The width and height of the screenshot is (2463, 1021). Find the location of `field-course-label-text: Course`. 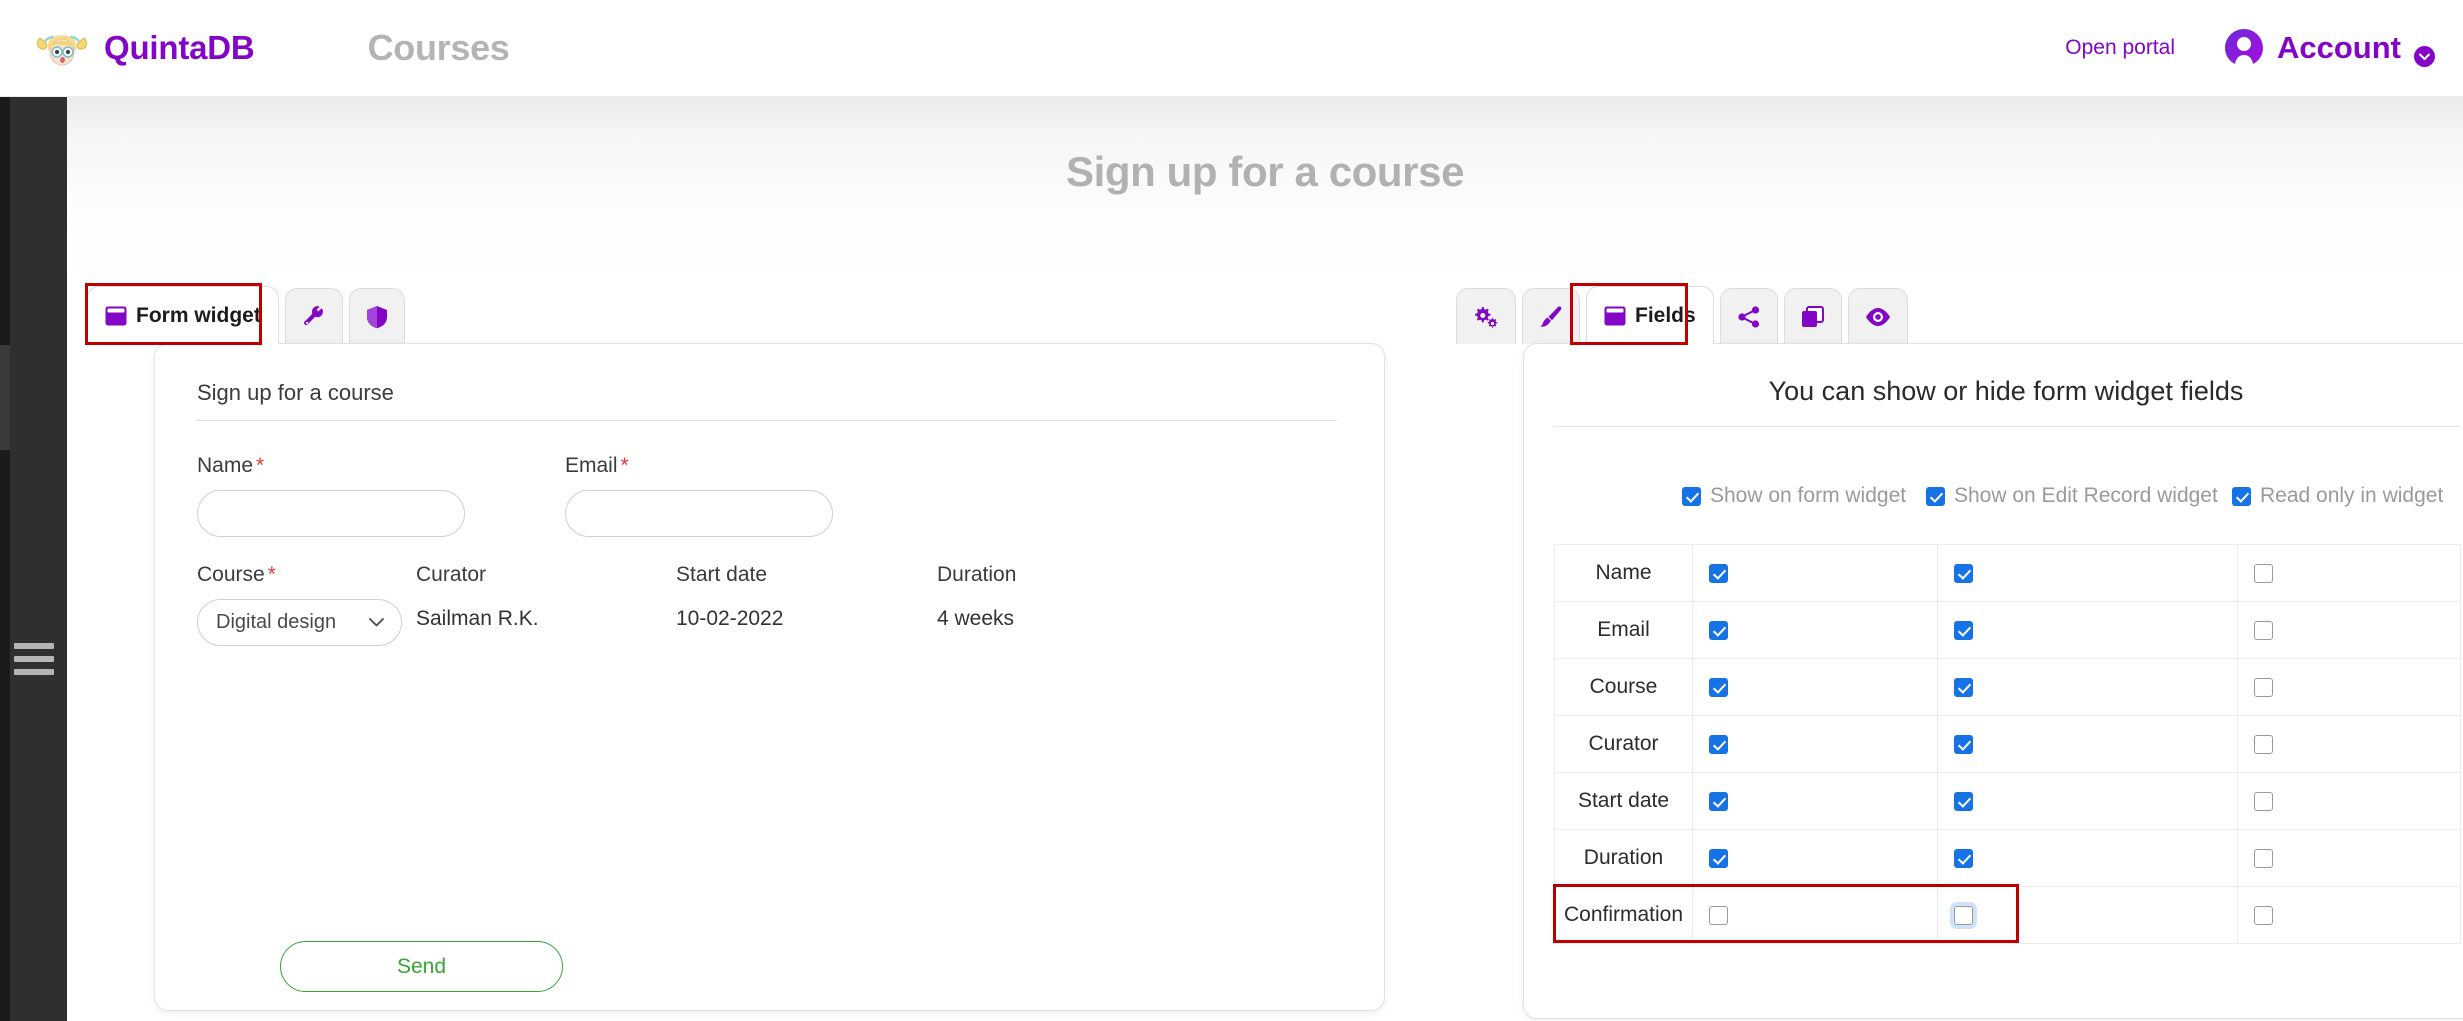

field-course-label-text: Course is located at coordinates (231, 574).